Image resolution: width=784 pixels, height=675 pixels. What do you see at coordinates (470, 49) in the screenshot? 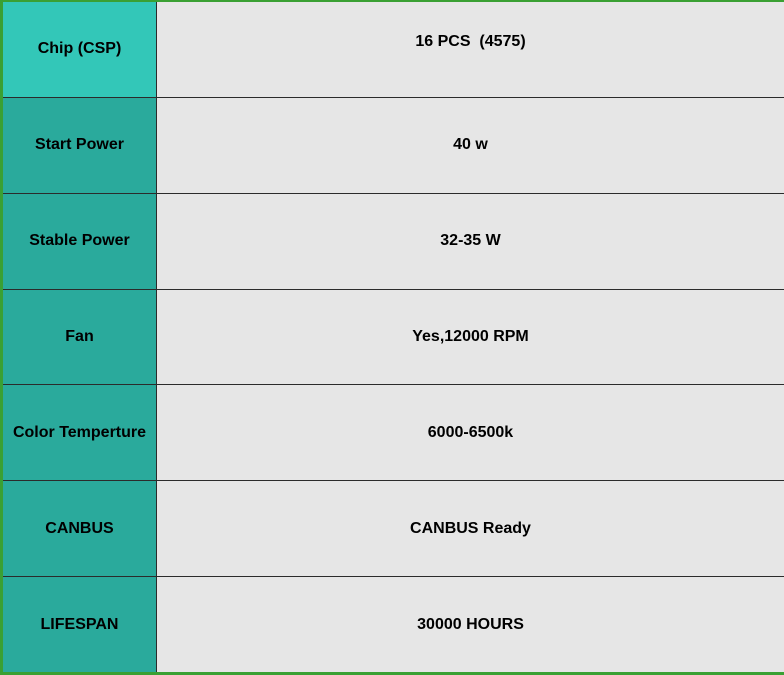
I see `spec-value-chip: 16 PCS (4575)` at bounding box center [470, 49].